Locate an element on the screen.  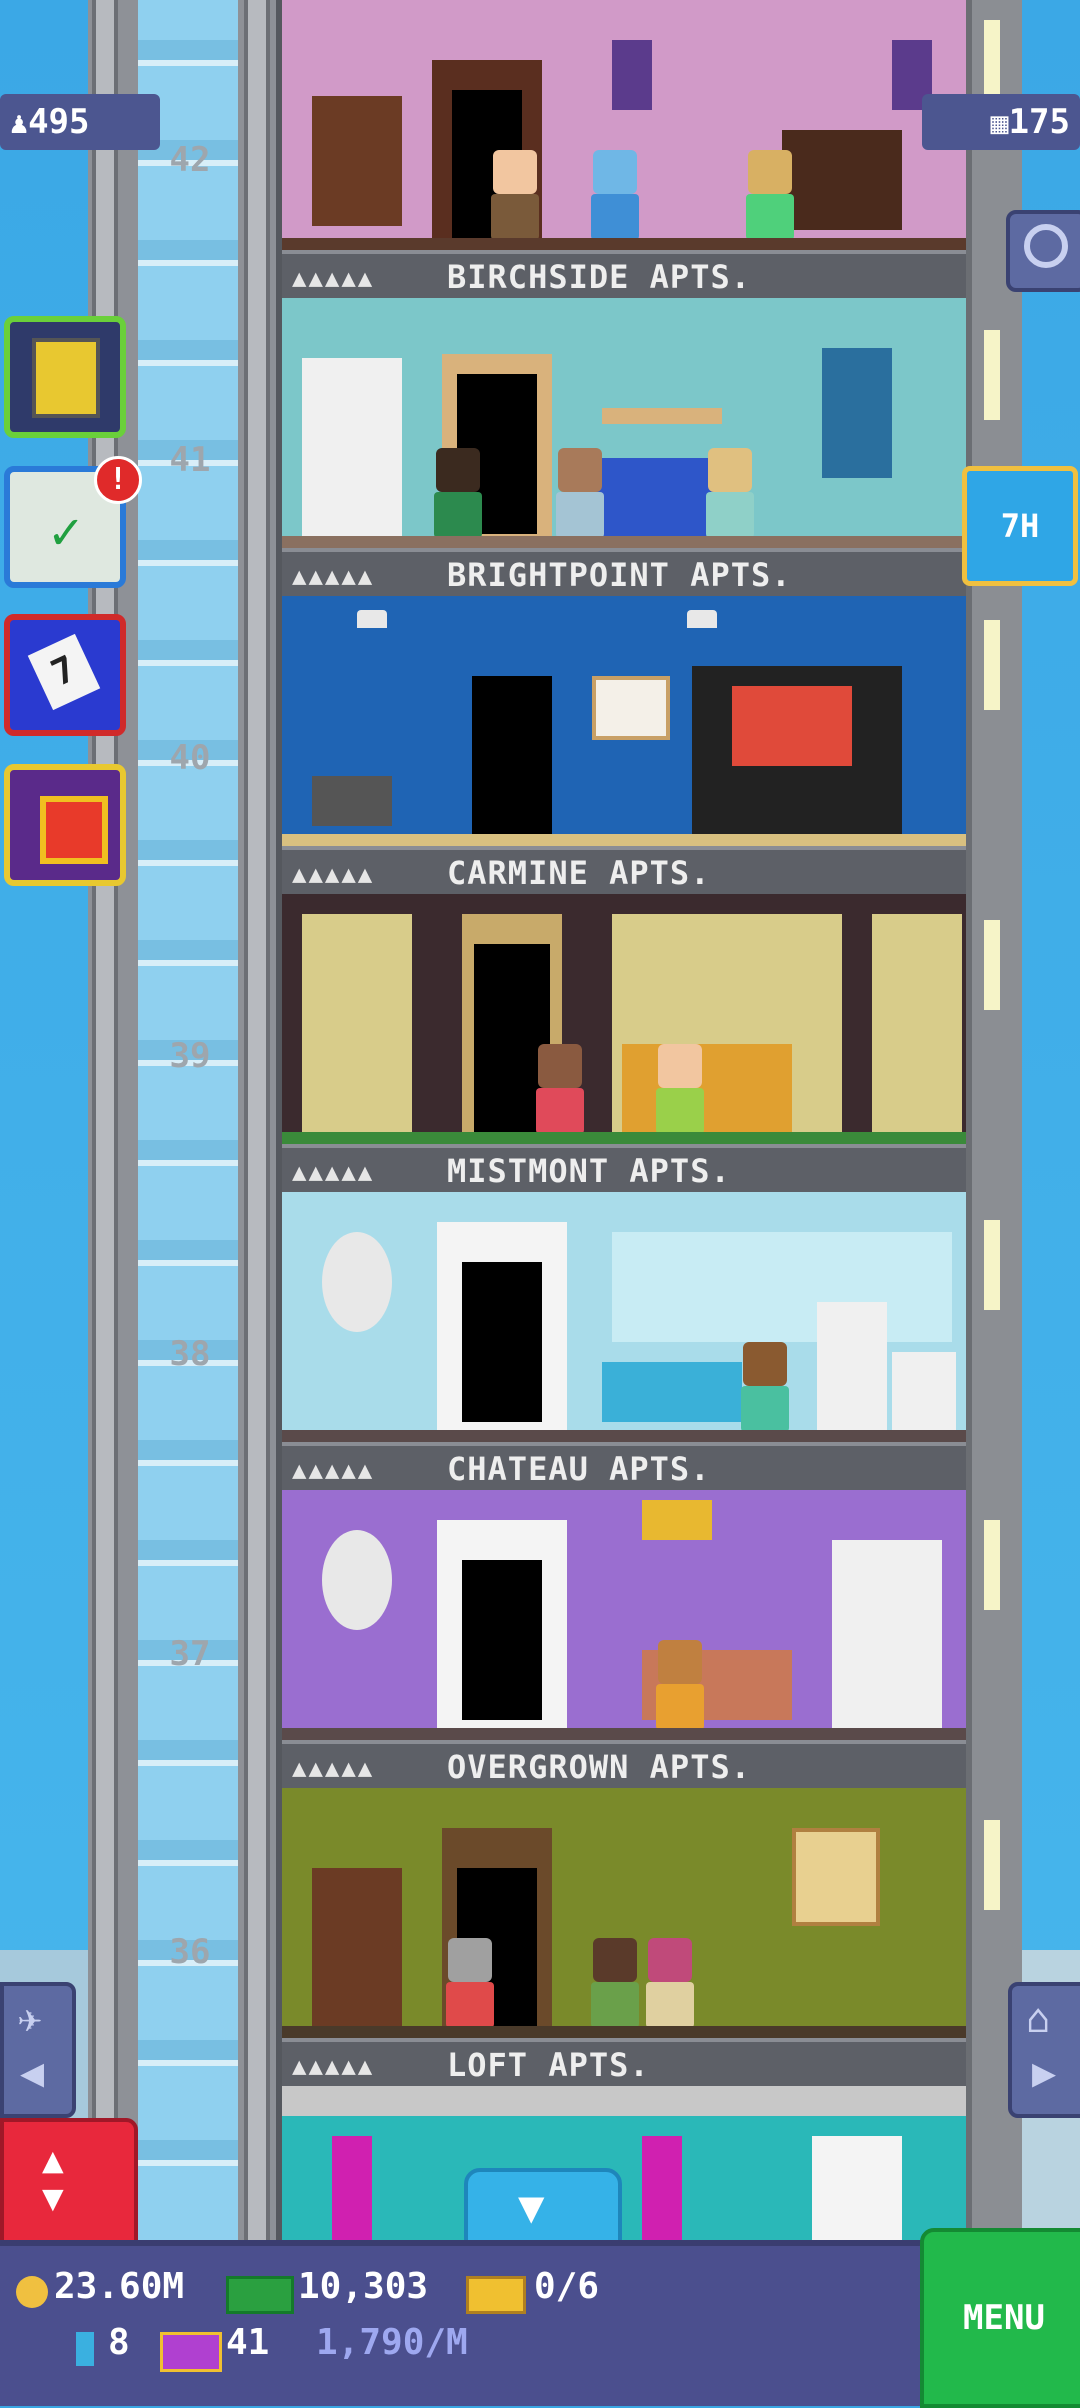
search-button is located at coordinates (1043, 251).